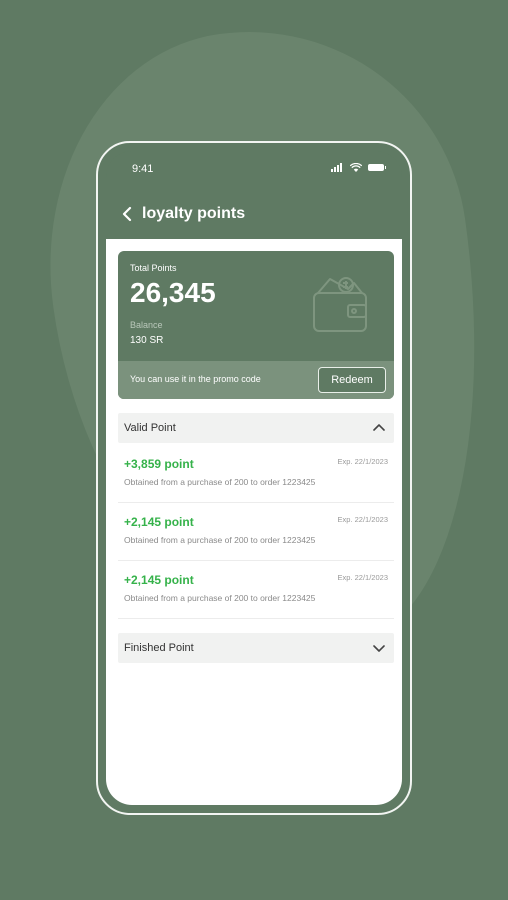  I want to click on chevron-left-icon, so click(127, 214).